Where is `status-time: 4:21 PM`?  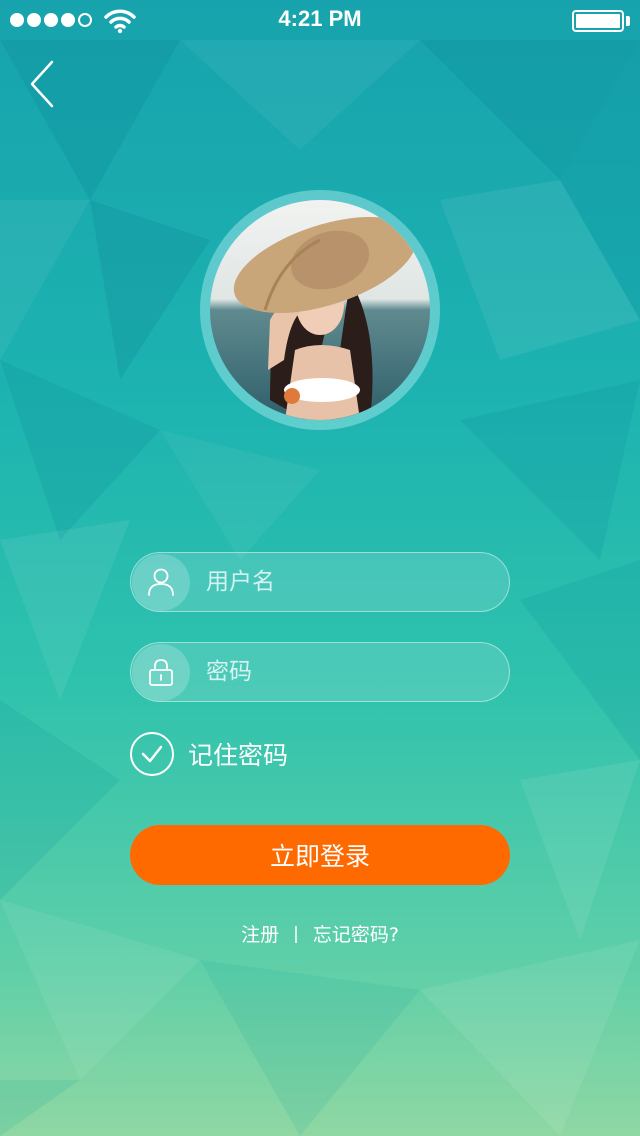
status-time: 4:21 PM is located at coordinates (320, 18).